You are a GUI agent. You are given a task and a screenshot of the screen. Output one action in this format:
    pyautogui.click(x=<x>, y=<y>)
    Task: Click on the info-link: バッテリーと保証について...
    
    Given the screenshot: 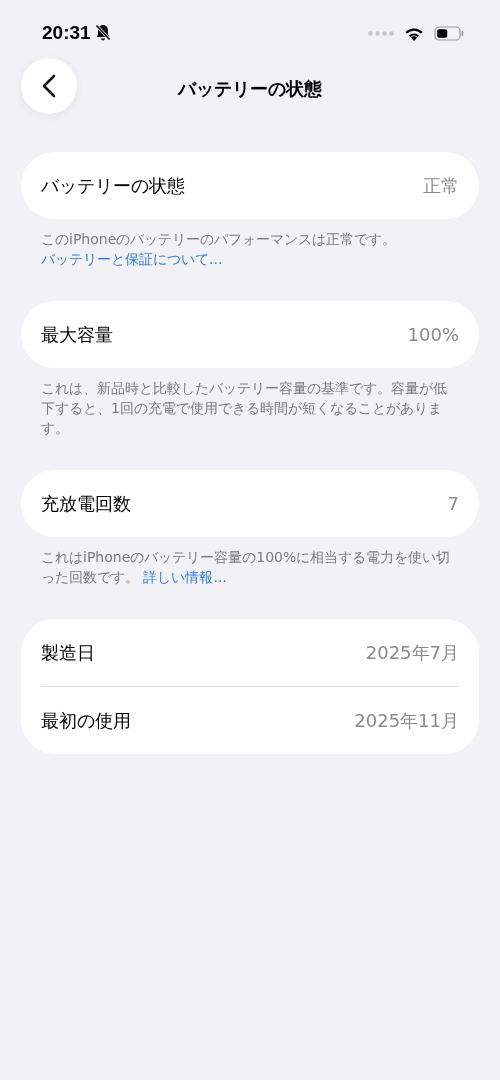 What is the action you would take?
    pyautogui.click(x=132, y=259)
    